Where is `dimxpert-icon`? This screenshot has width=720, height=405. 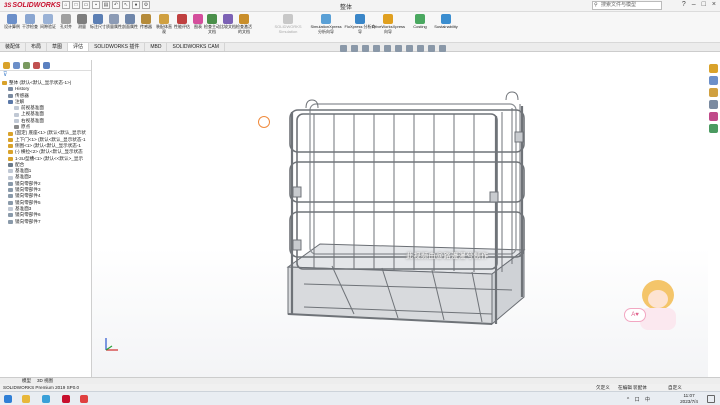 dimxpert-icon is located at coordinates (36, 65).